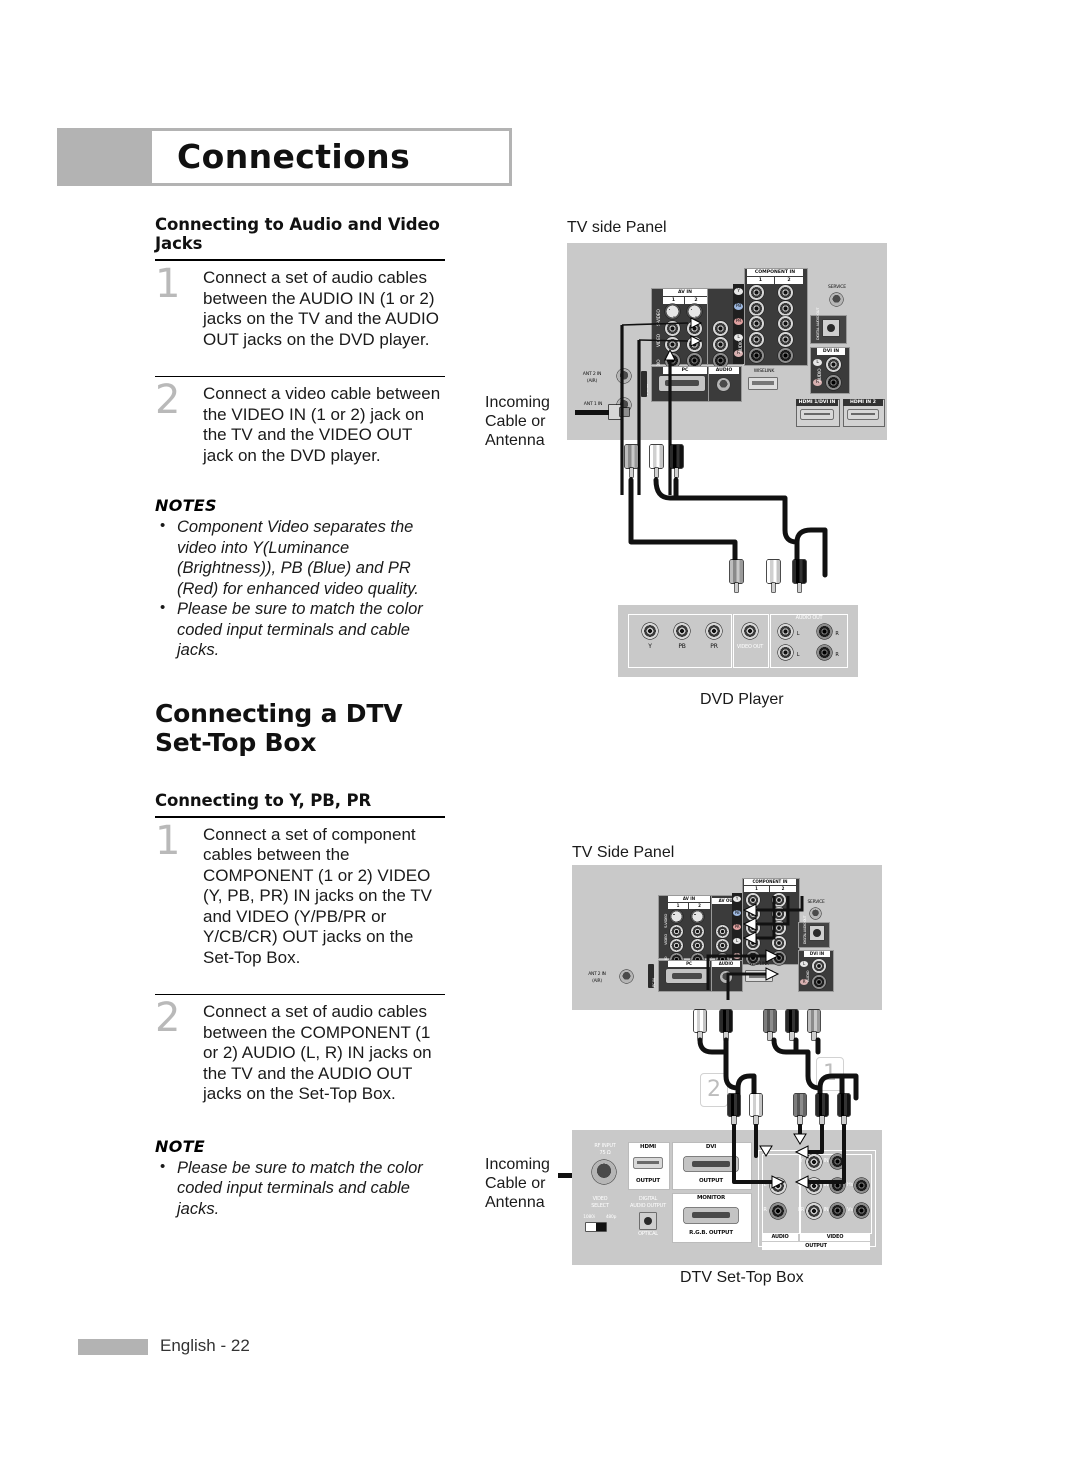 This screenshot has height=1473, width=1080. Describe the element at coordinates (800, 1109) in the screenshot. I see `plug-stb-y-bottom` at that location.